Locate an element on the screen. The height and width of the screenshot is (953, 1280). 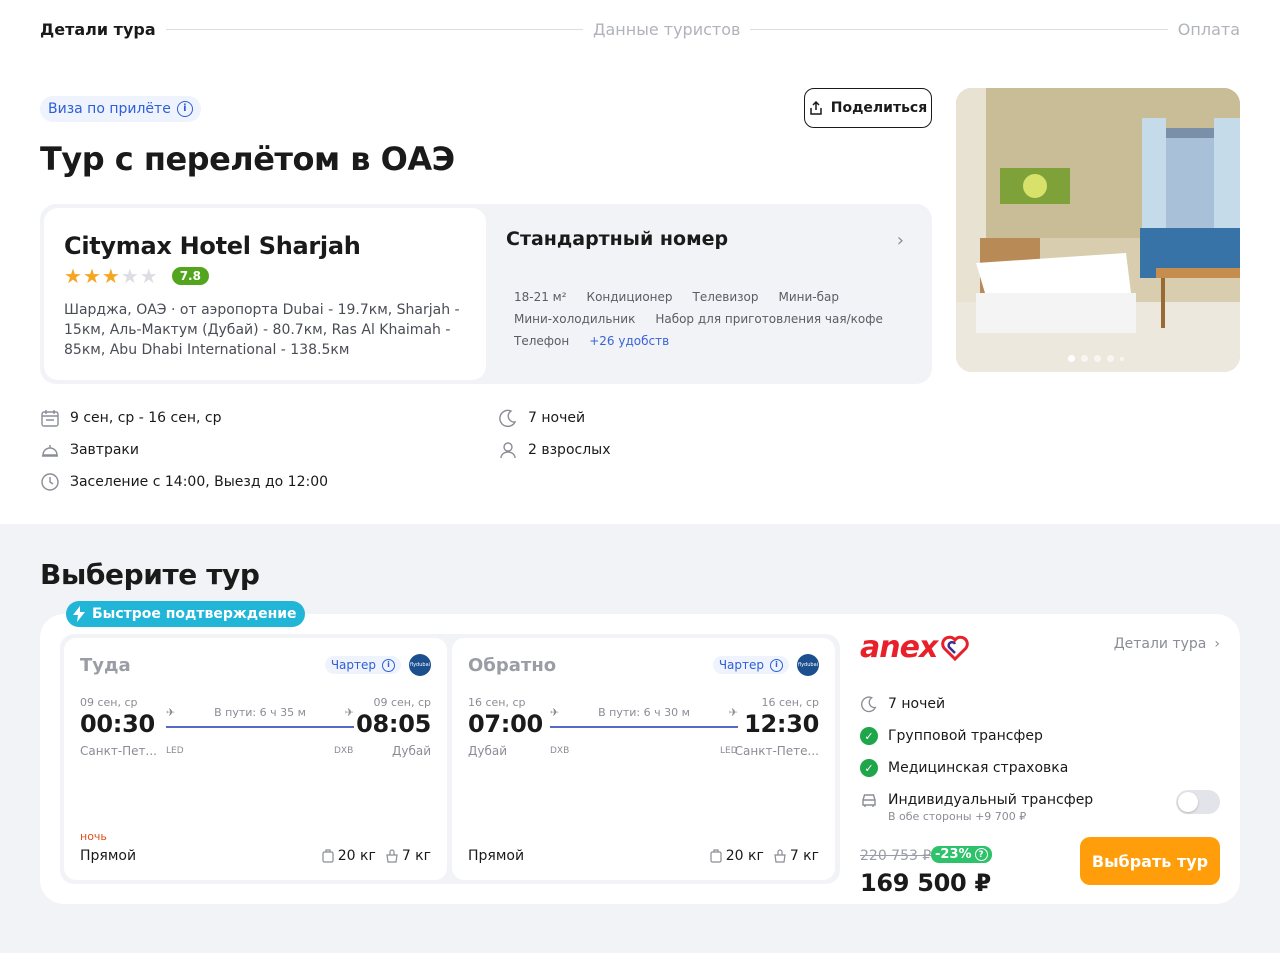
operator-logo: anex is located at coordinates (915, 647).